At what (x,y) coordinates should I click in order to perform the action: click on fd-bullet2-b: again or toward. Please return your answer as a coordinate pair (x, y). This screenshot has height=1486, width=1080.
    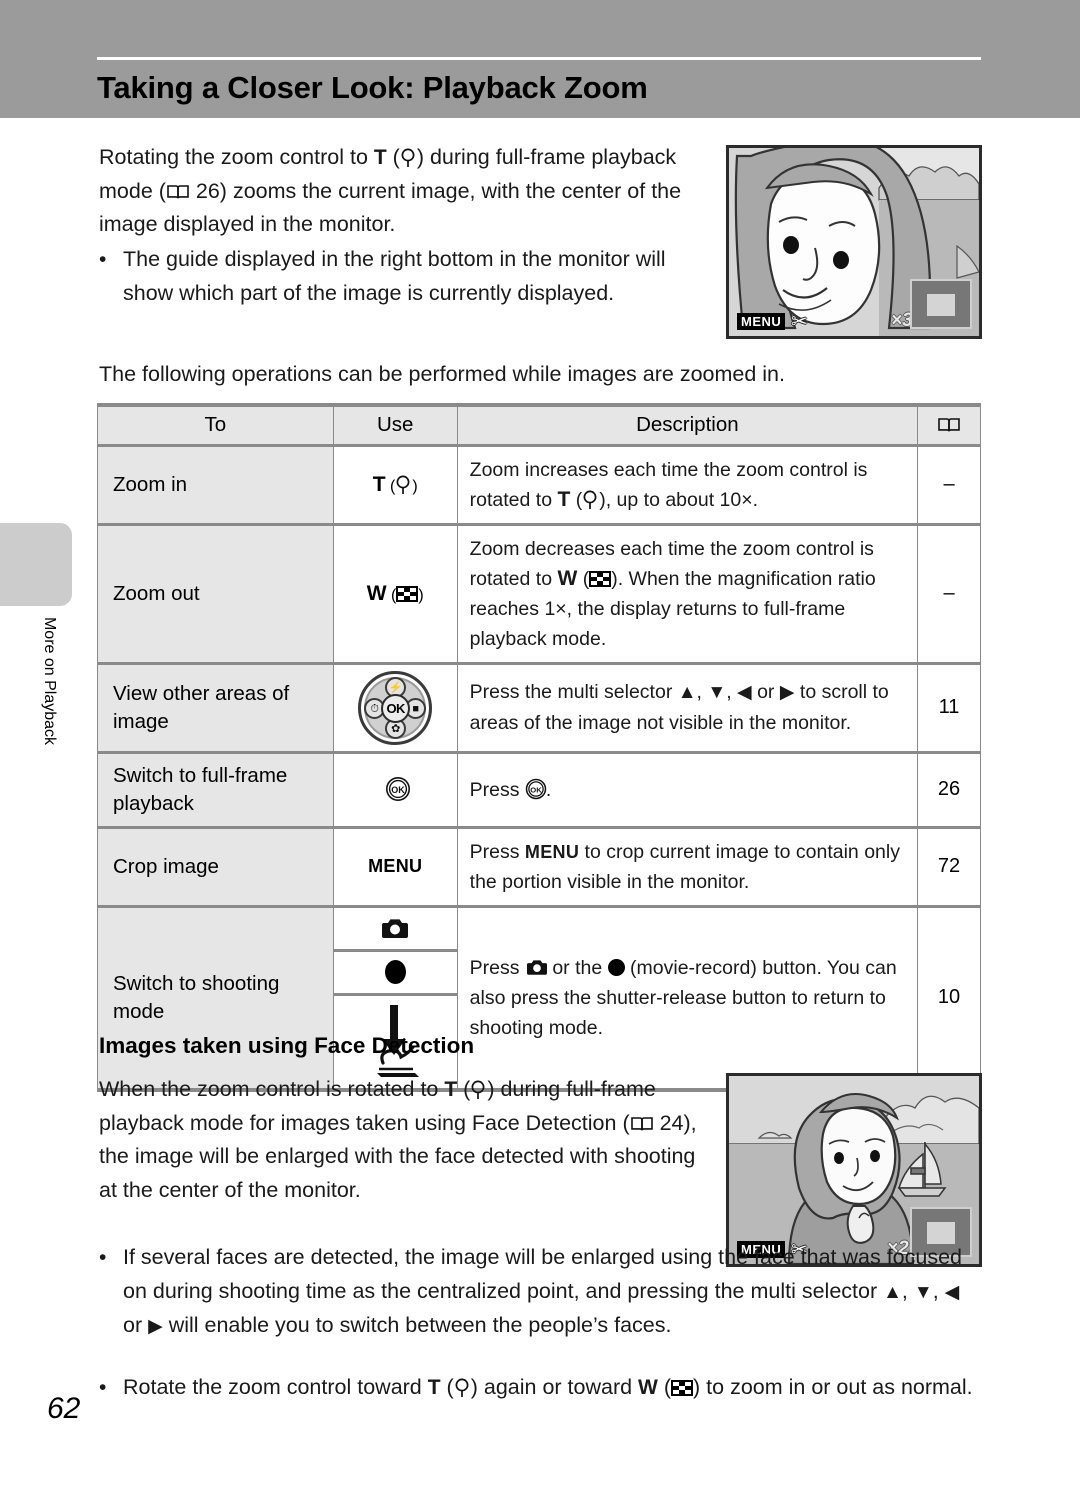
    Looking at the image, I should click on (558, 1387).